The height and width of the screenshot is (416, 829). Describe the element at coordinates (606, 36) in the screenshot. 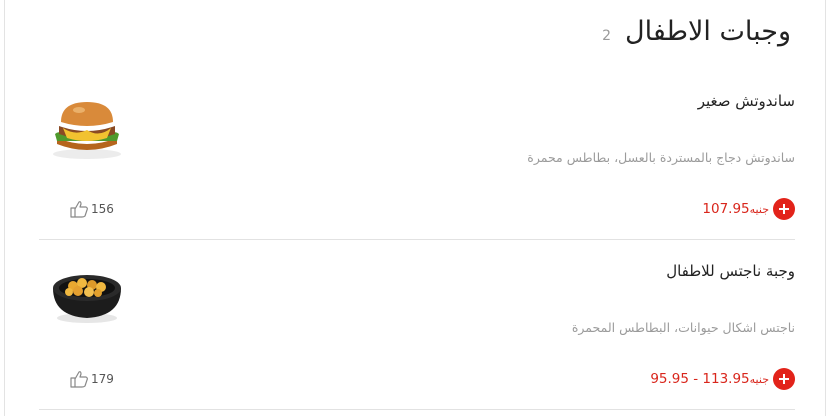

I see `section-item-count: 2` at that location.